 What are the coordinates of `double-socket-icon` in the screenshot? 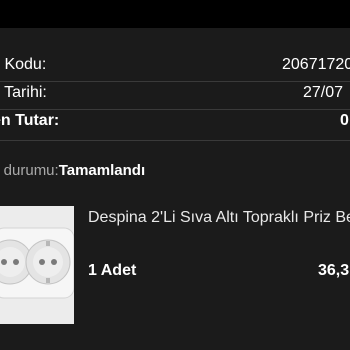 It's located at (37, 265).